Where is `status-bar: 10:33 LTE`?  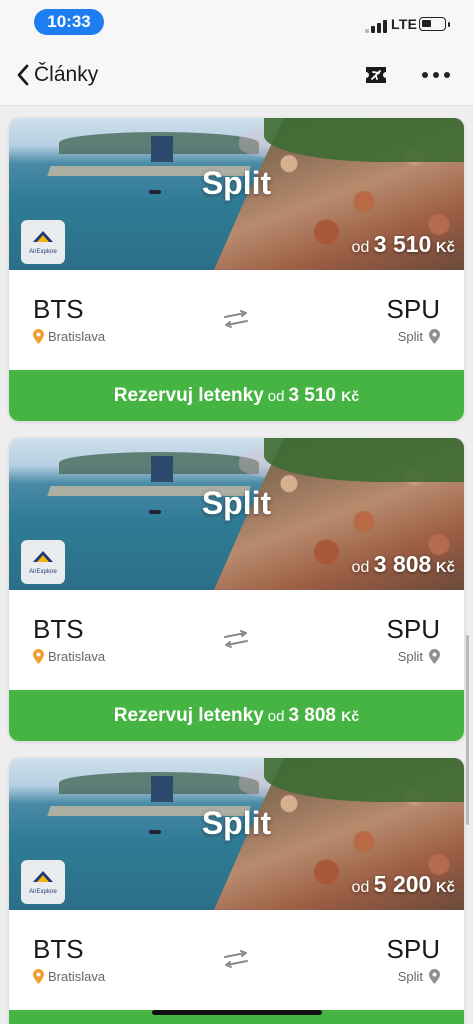 status-bar: 10:33 LTE is located at coordinates (236, 22).